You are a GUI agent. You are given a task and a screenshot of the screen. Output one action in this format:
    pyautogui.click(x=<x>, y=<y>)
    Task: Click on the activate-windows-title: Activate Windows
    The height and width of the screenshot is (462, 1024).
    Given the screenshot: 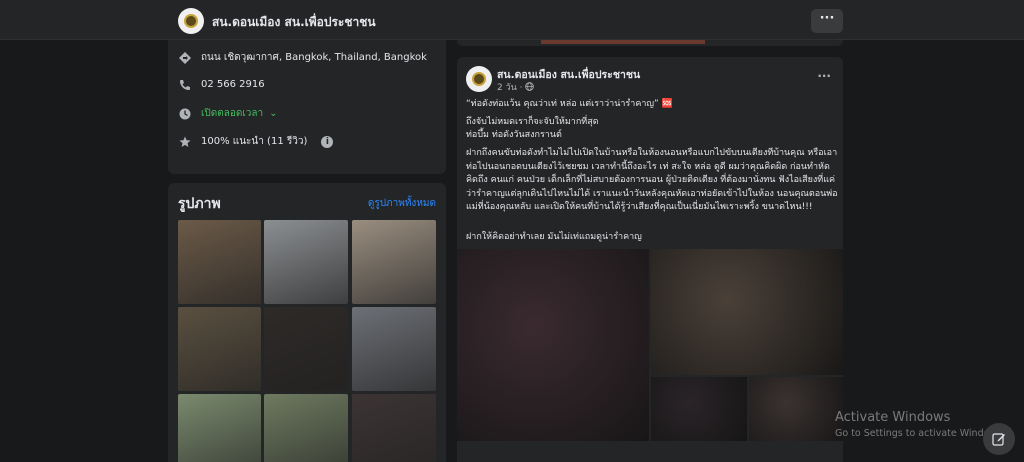 What is the action you would take?
    pyautogui.click(x=893, y=417)
    